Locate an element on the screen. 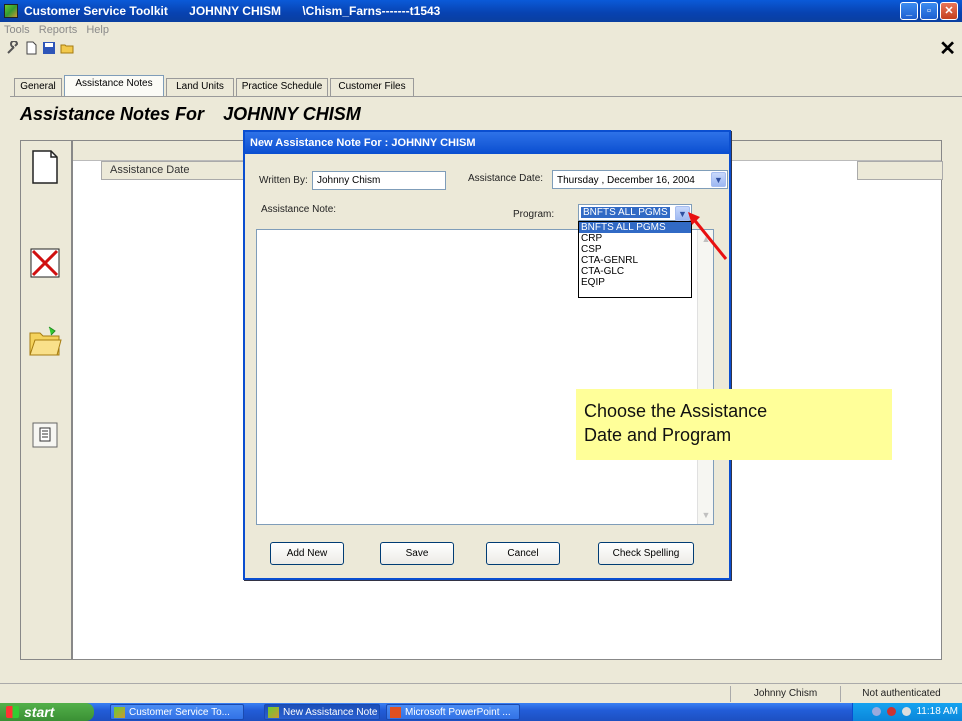 The height and width of the screenshot is (721, 962). close-window-button: ✕ is located at coordinates (949, 11).